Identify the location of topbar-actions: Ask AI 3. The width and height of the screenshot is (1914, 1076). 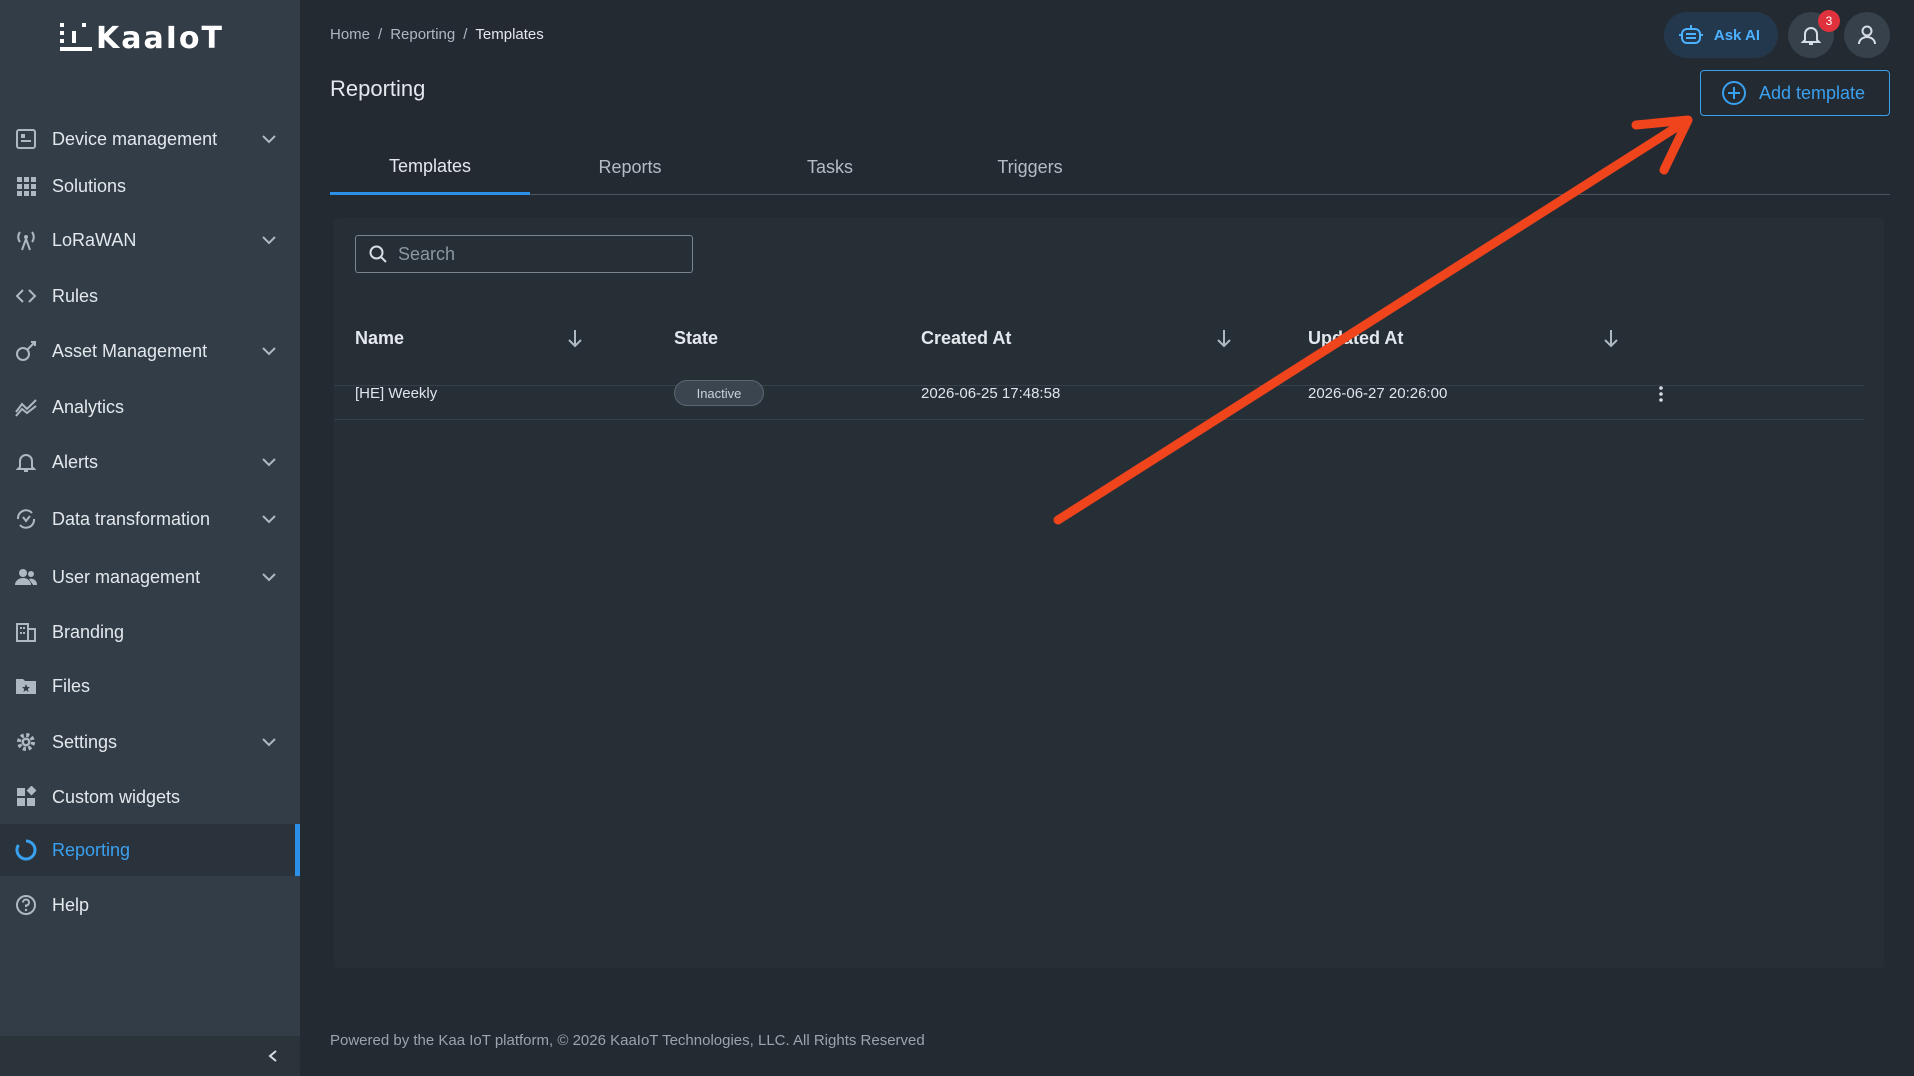
(1776, 34).